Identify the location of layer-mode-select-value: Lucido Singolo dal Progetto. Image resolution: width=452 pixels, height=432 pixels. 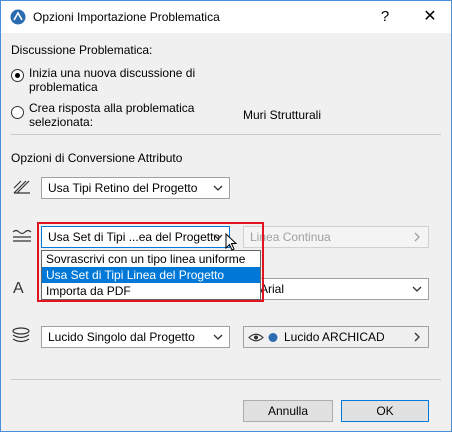
(121, 337).